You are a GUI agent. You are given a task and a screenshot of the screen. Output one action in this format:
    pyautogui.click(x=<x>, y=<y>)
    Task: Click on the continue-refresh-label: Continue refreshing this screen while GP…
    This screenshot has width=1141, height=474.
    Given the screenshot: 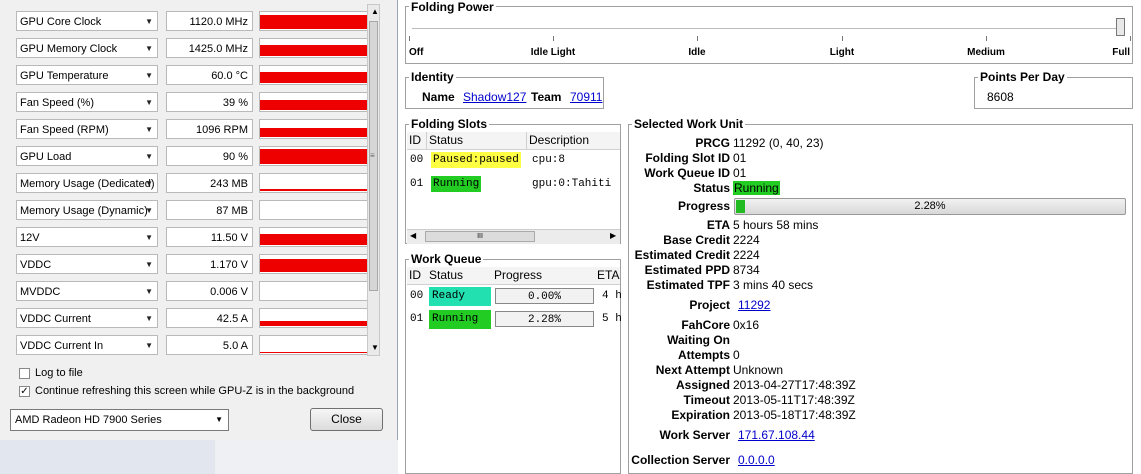 What is the action you would take?
    pyautogui.click(x=195, y=391)
    